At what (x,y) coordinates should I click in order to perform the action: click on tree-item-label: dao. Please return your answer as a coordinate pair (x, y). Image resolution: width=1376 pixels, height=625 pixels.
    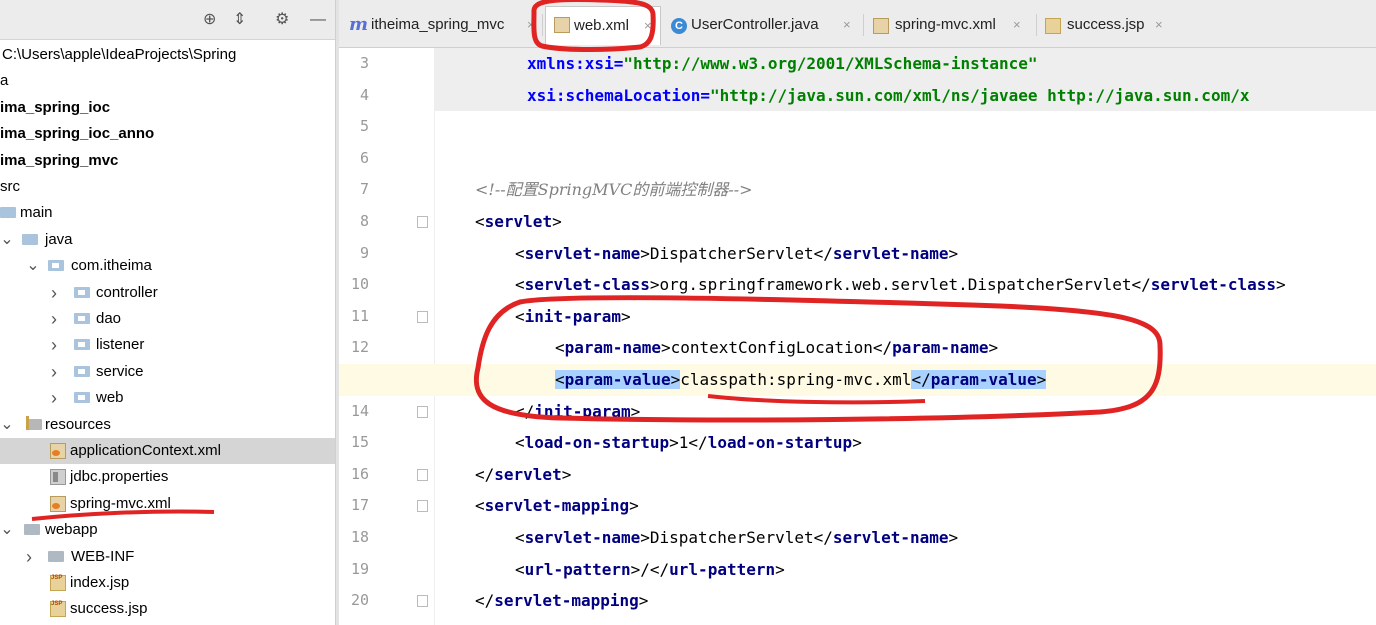
    Looking at the image, I should click on (109, 318).